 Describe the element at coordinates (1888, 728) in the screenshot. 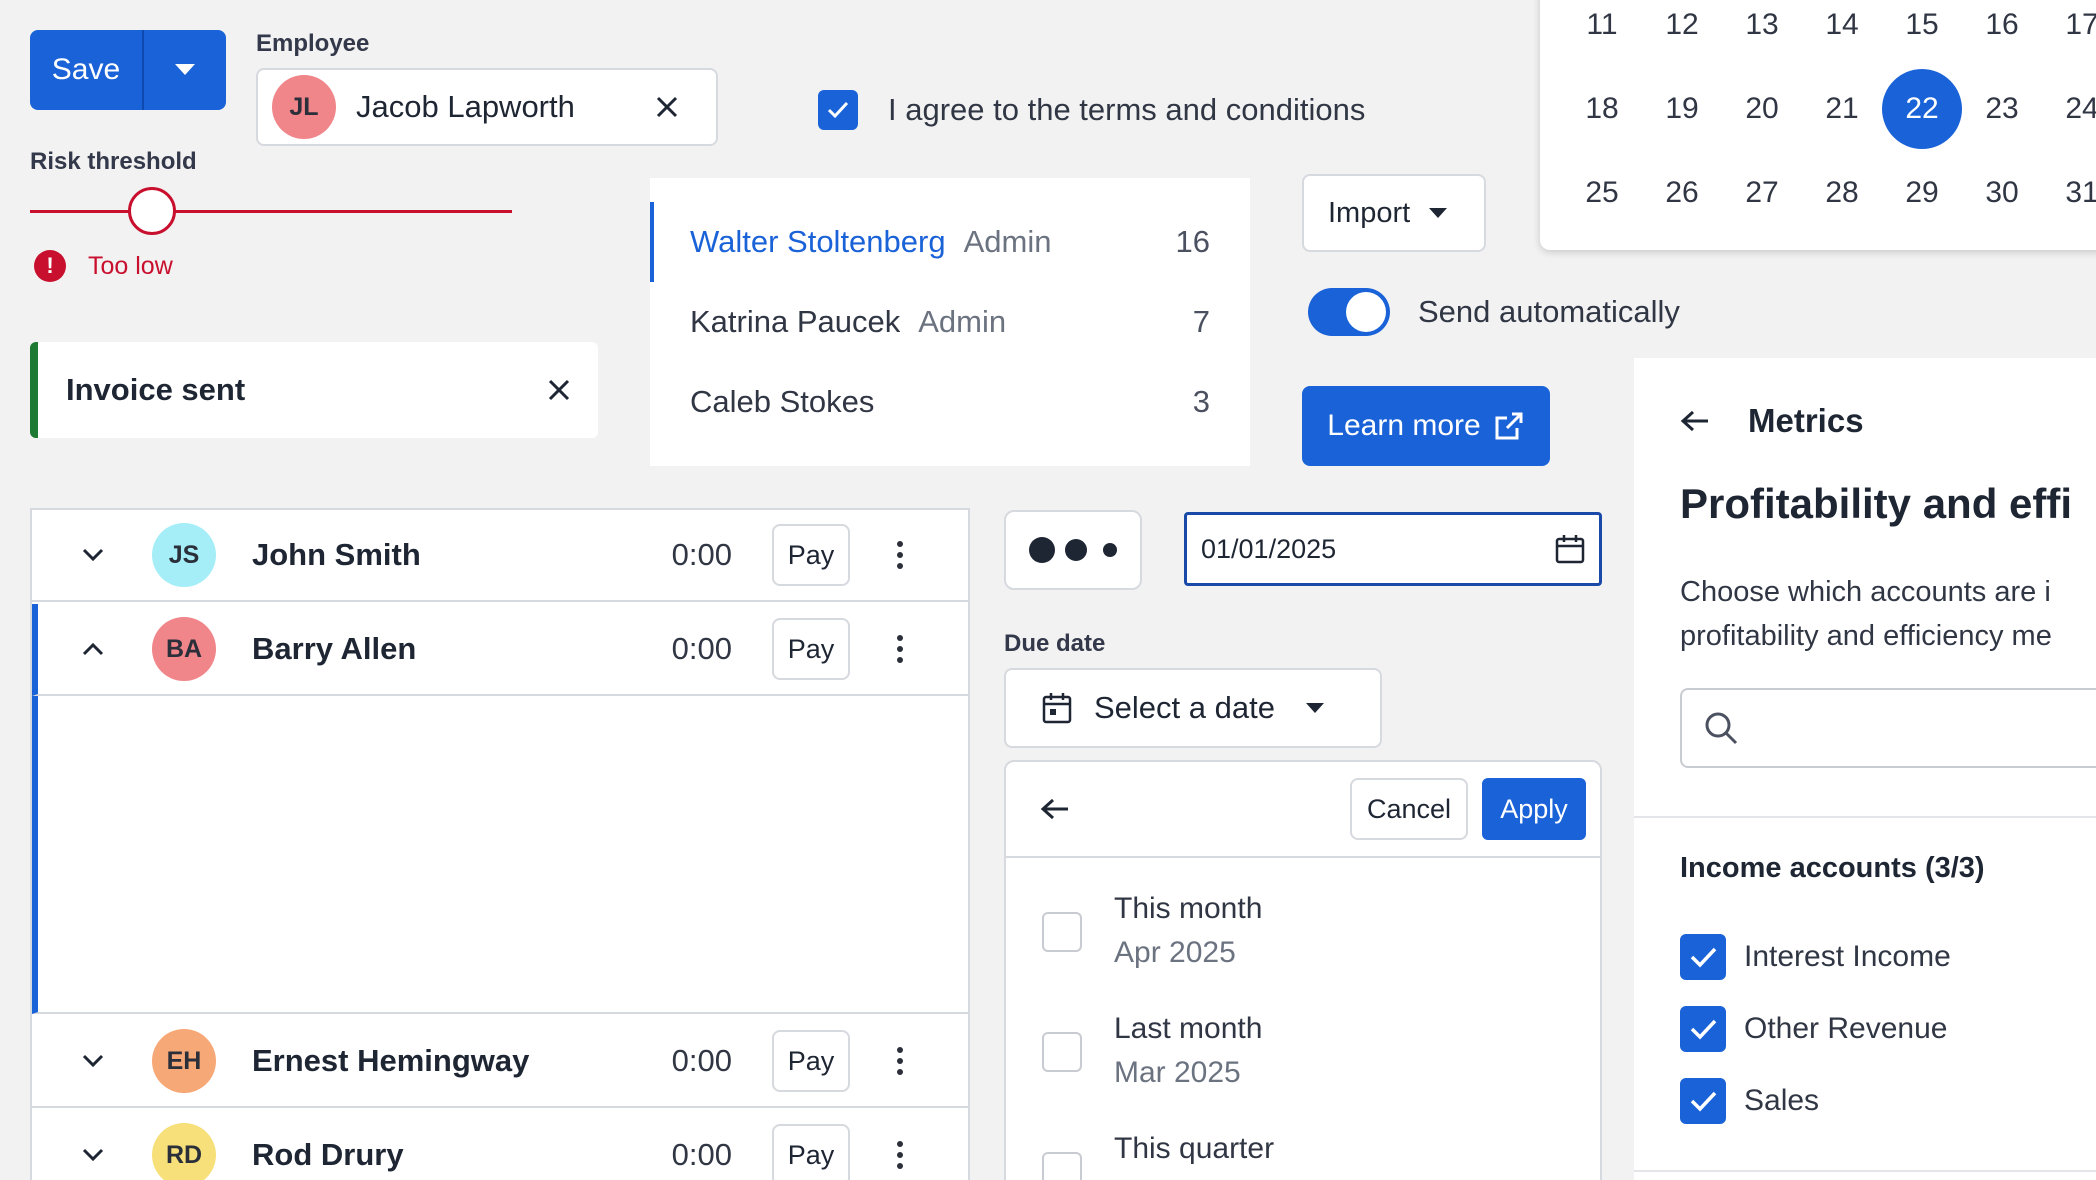

I see `search-input` at that location.